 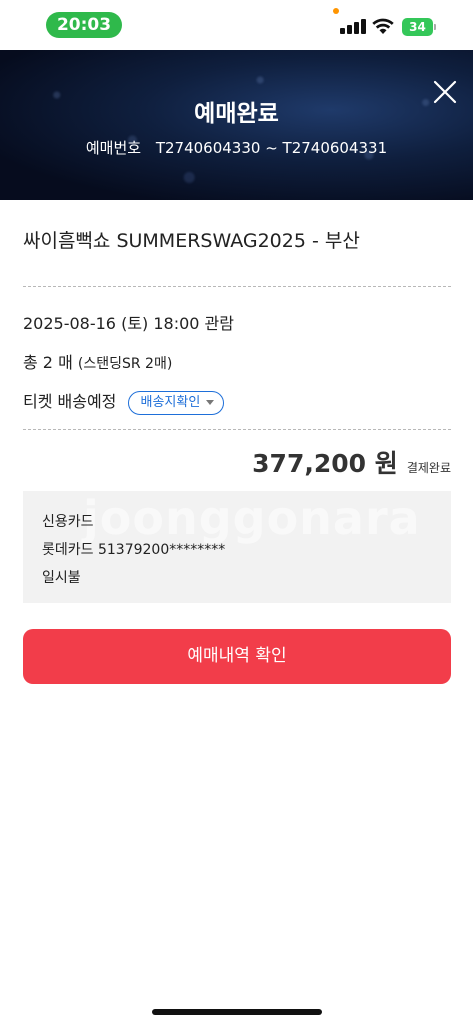 I want to click on payment-installment: 일시불, so click(x=61, y=578).